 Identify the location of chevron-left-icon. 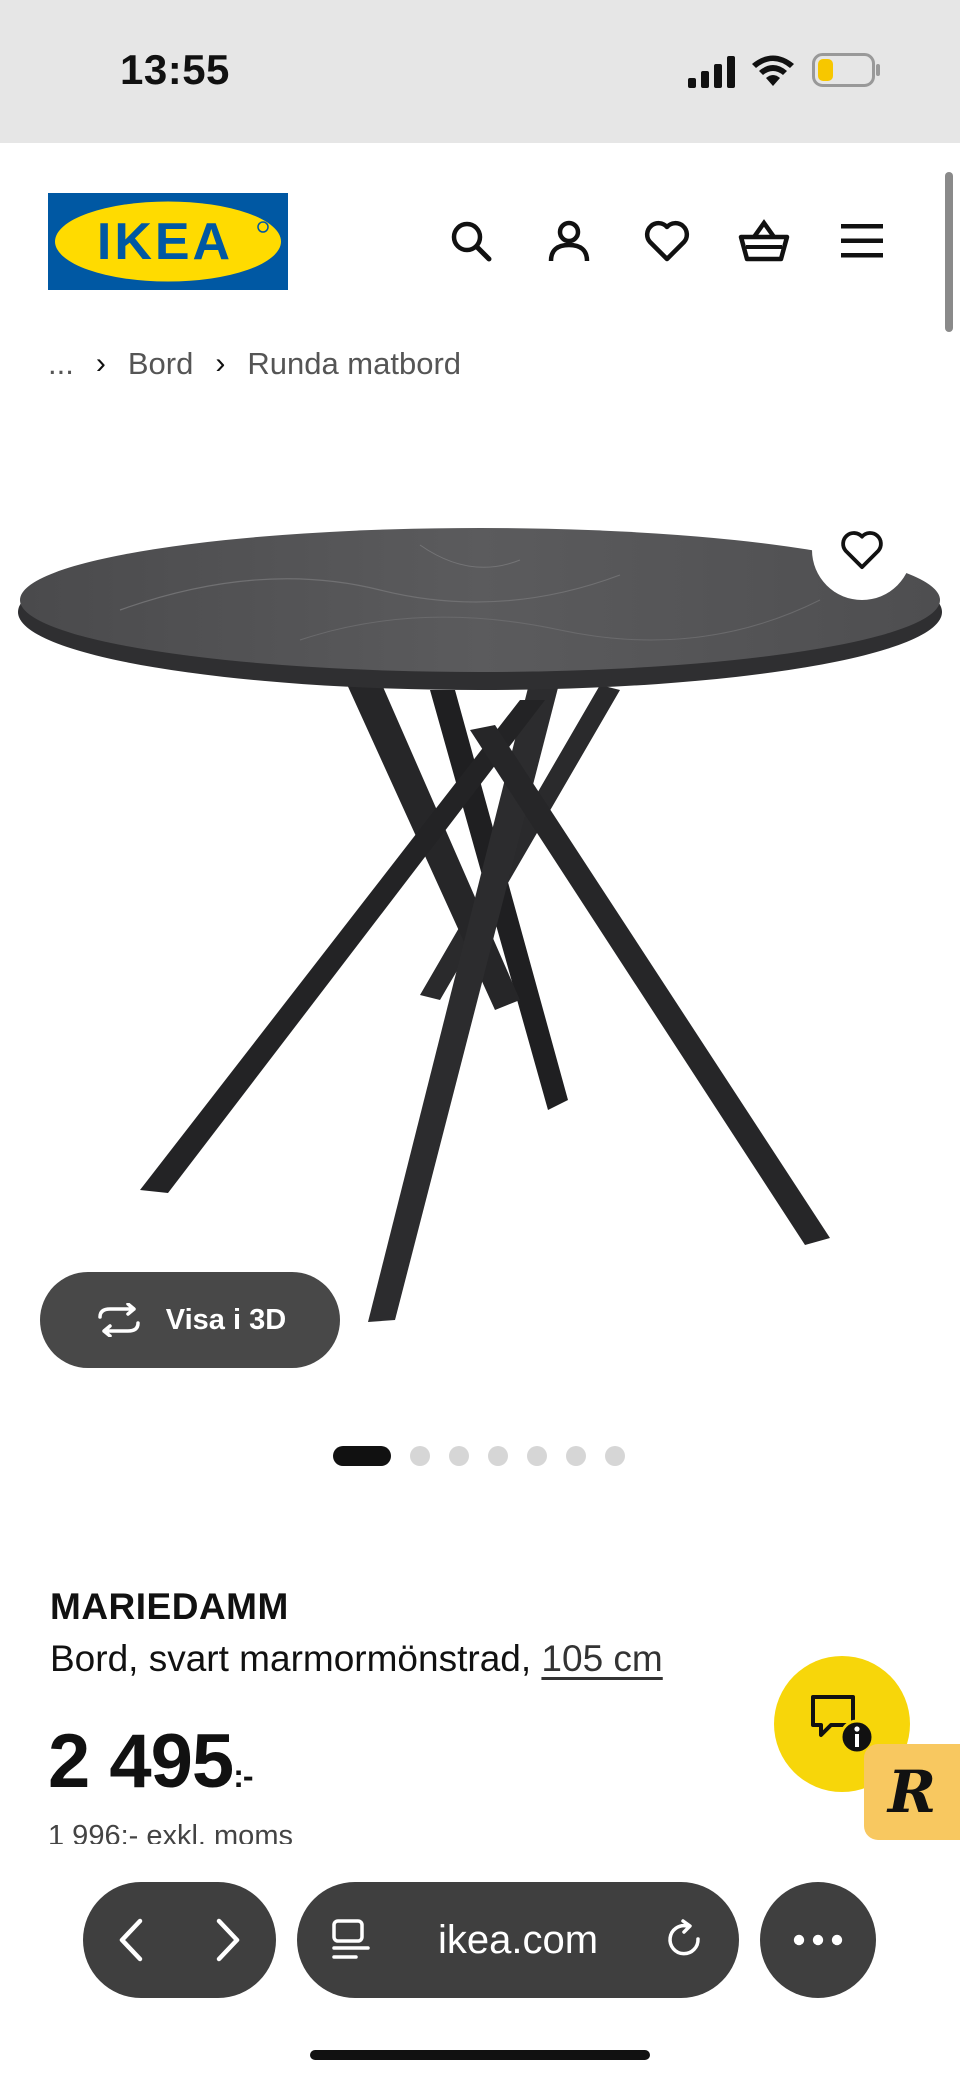
(131, 1940).